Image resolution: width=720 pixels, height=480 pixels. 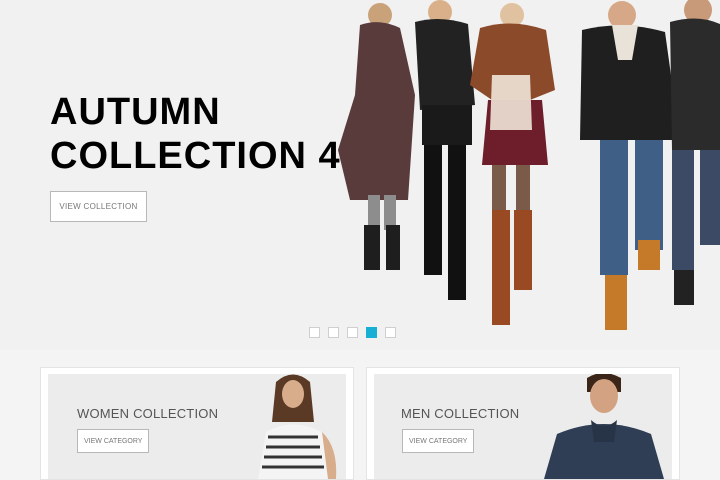 What do you see at coordinates (135, 112) in the screenshot?
I see `hero-headline-line1: AUTUMN` at bounding box center [135, 112].